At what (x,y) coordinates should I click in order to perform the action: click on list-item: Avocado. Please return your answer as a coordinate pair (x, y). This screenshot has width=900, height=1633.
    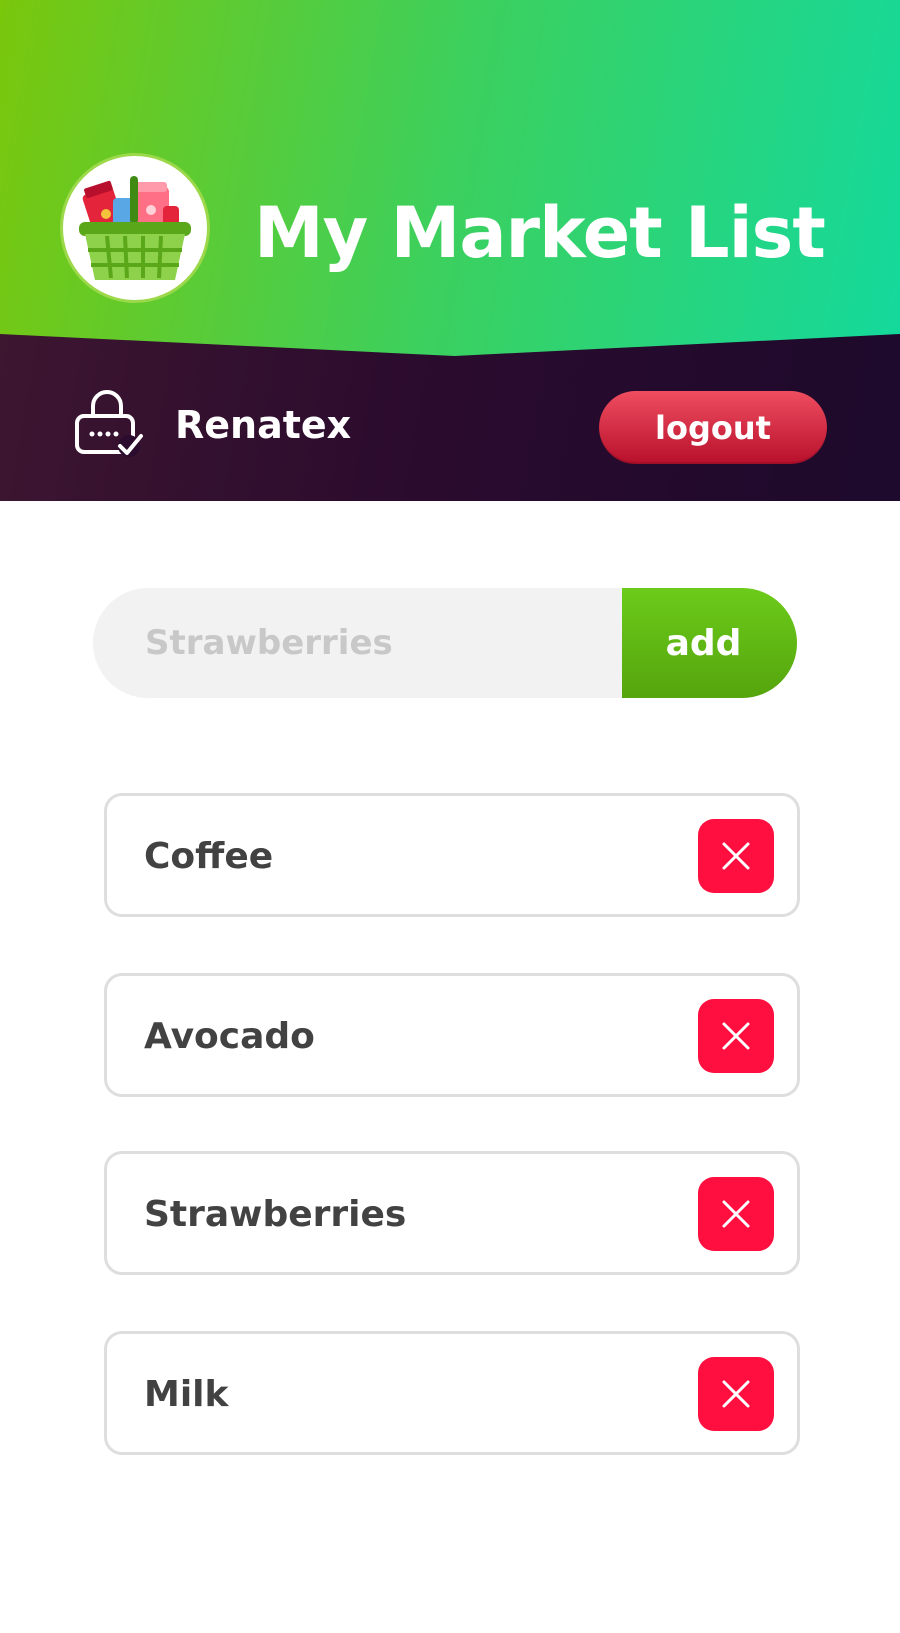
    Looking at the image, I should click on (452, 1035).